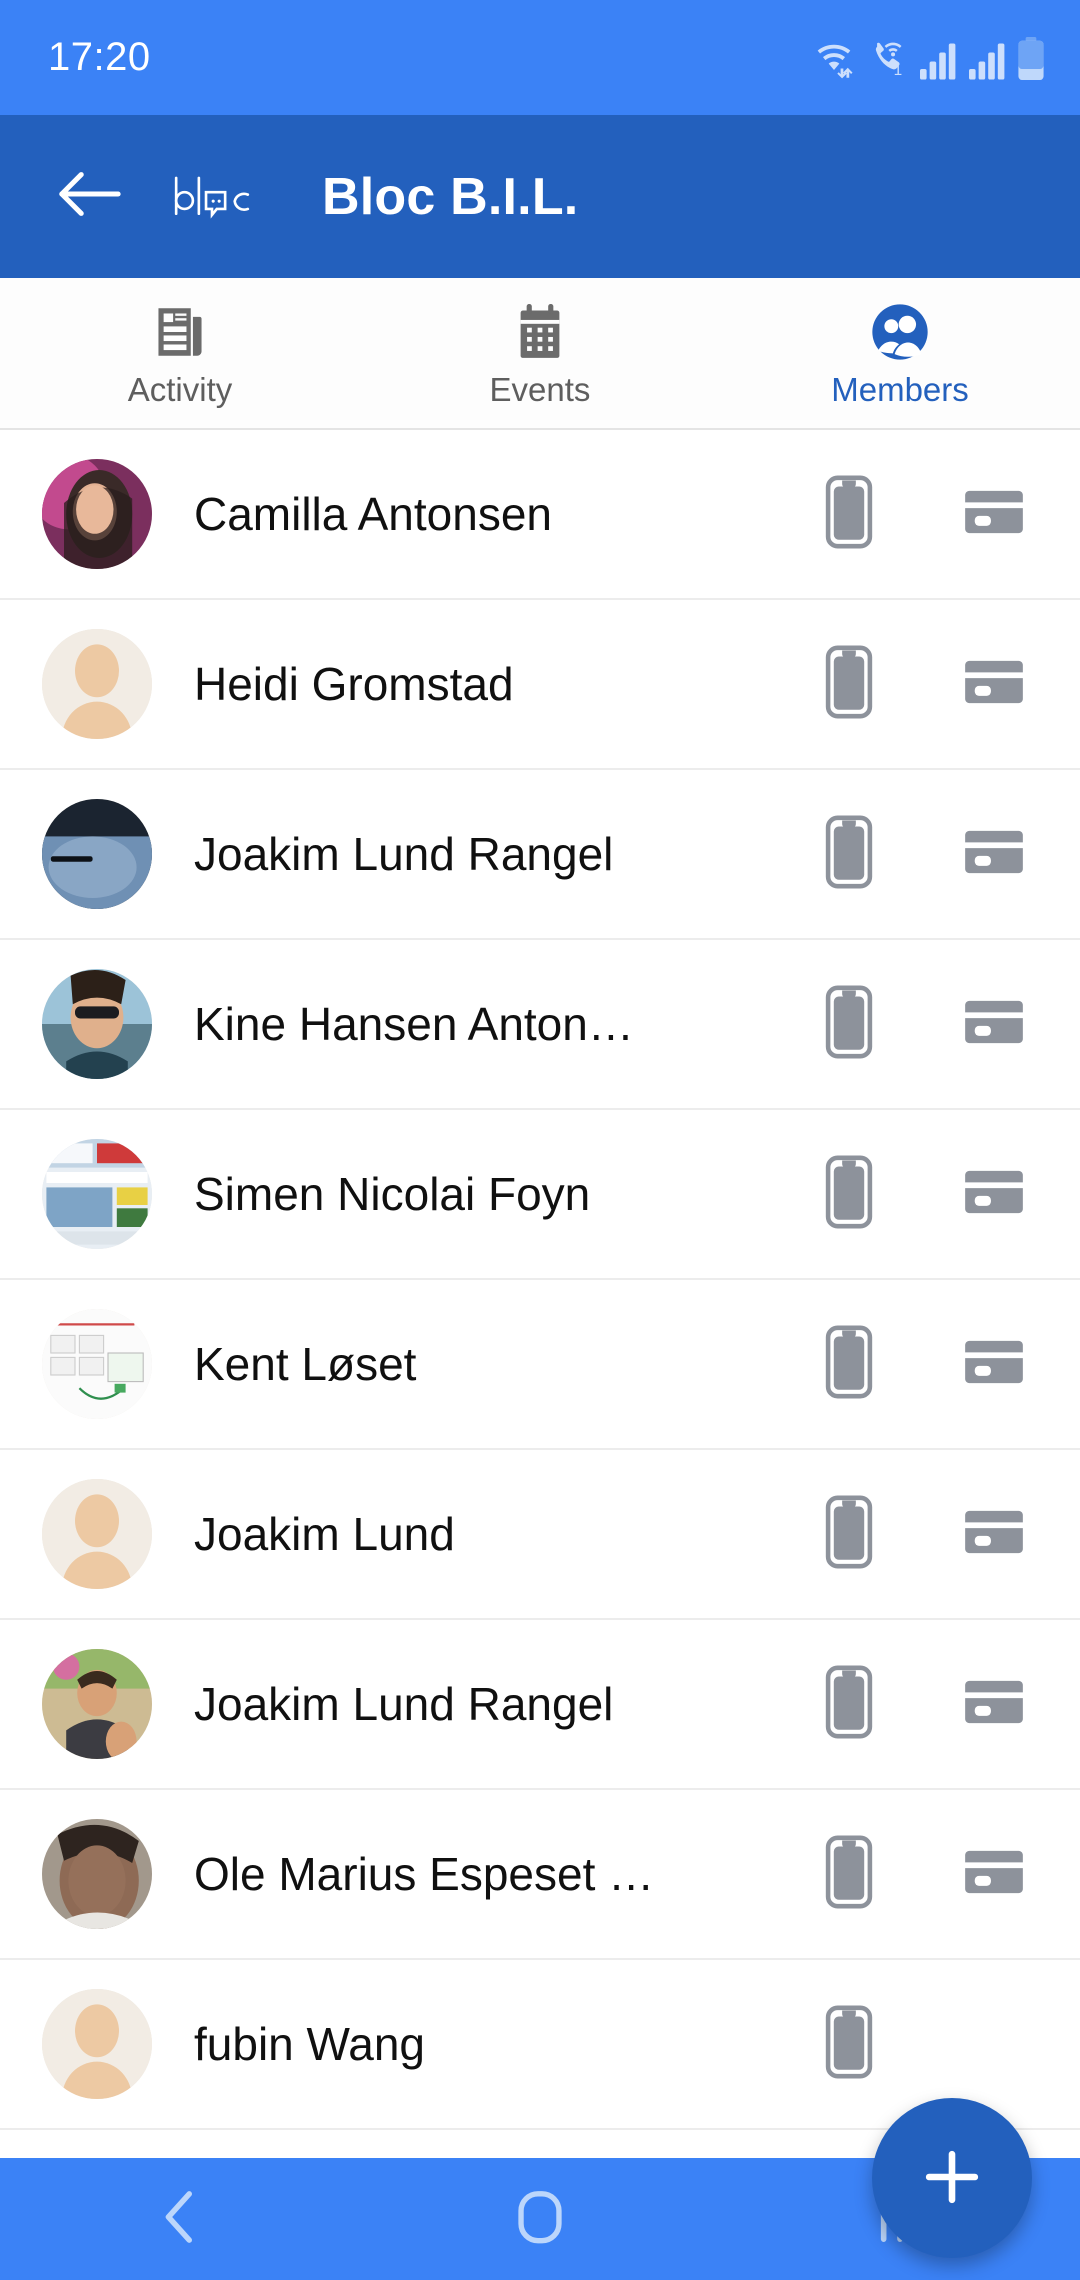 Image resolution: width=1080 pixels, height=2280 pixels. Describe the element at coordinates (540, 1535) in the screenshot. I see `member-row: Joakim Lund` at that location.